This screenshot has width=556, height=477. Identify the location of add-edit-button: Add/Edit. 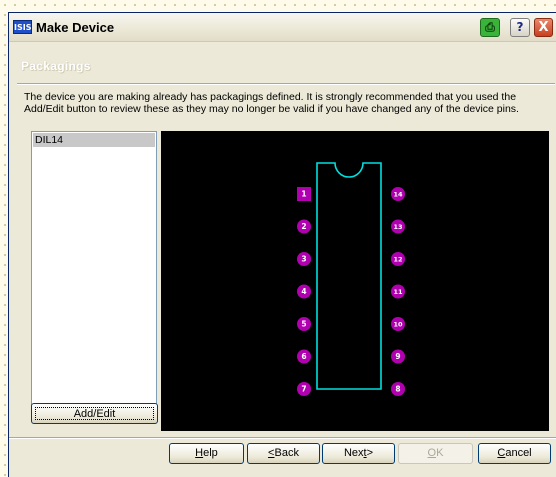
(94, 413).